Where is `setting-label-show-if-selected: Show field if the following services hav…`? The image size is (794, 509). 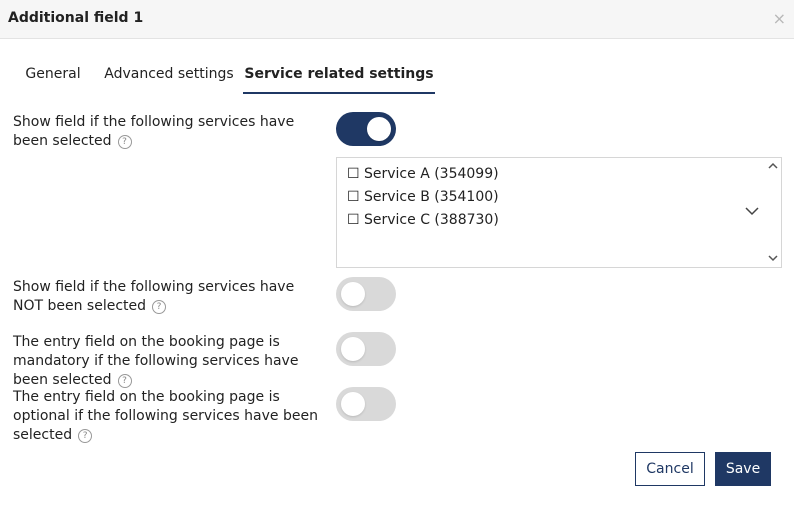
setting-label-show-if-selected: Show field if the following services hav… is located at coordinates (168, 132).